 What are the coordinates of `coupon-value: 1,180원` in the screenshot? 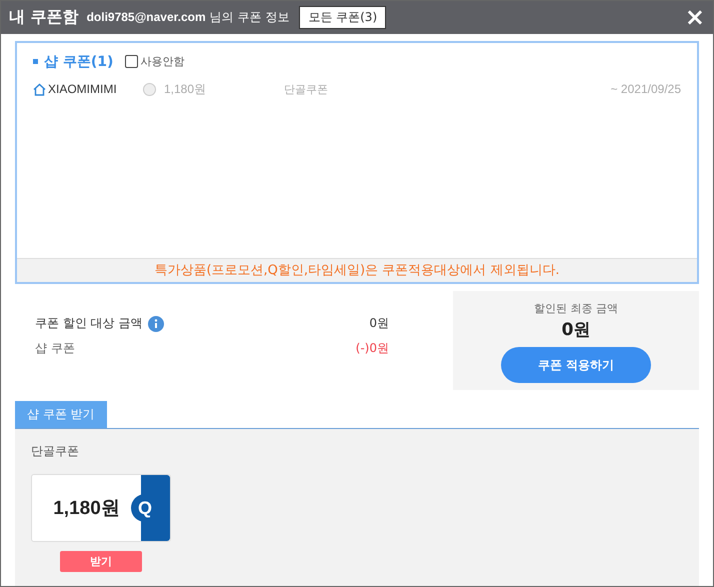 It's located at (86, 509).